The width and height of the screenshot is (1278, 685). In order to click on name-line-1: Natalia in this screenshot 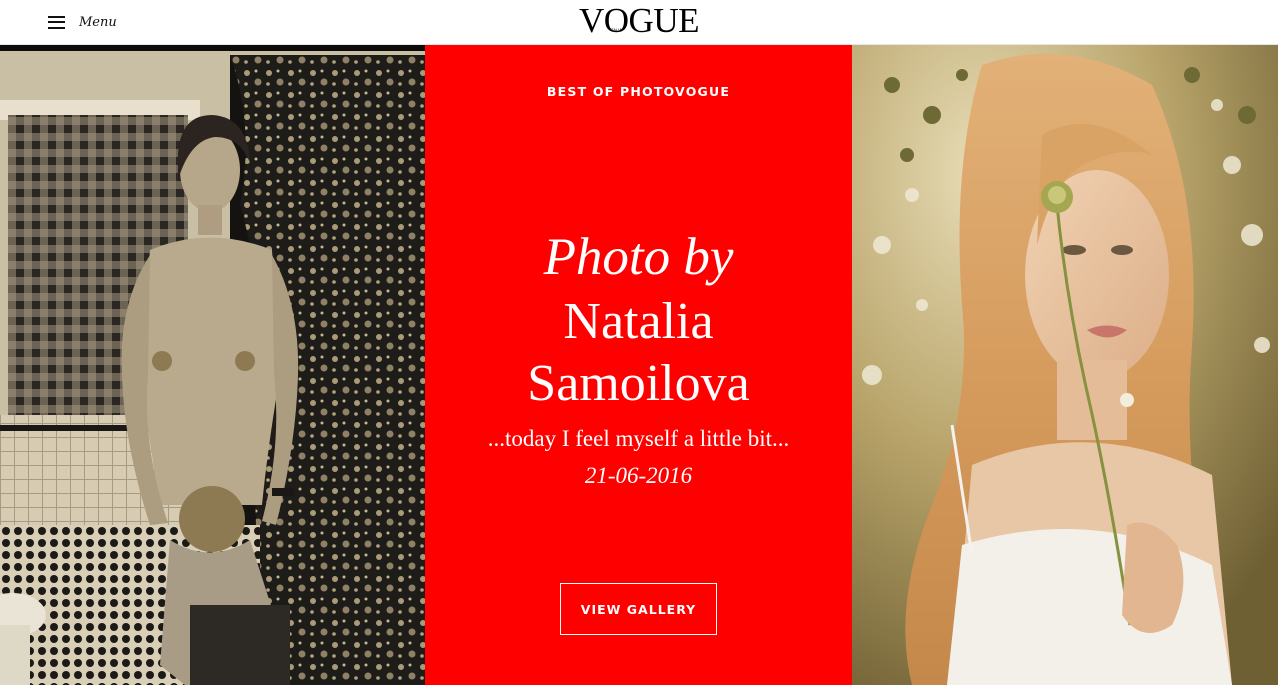, I will do `click(638, 321)`.